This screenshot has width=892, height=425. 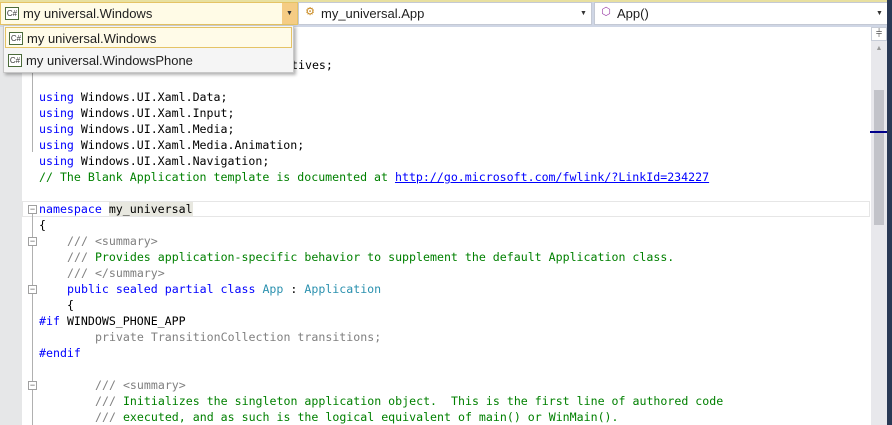 What do you see at coordinates (133, 97) in the screenshot?
I see `code-line: using Windows.UI.Xaml.Data;` at bounding box center [133, 97].